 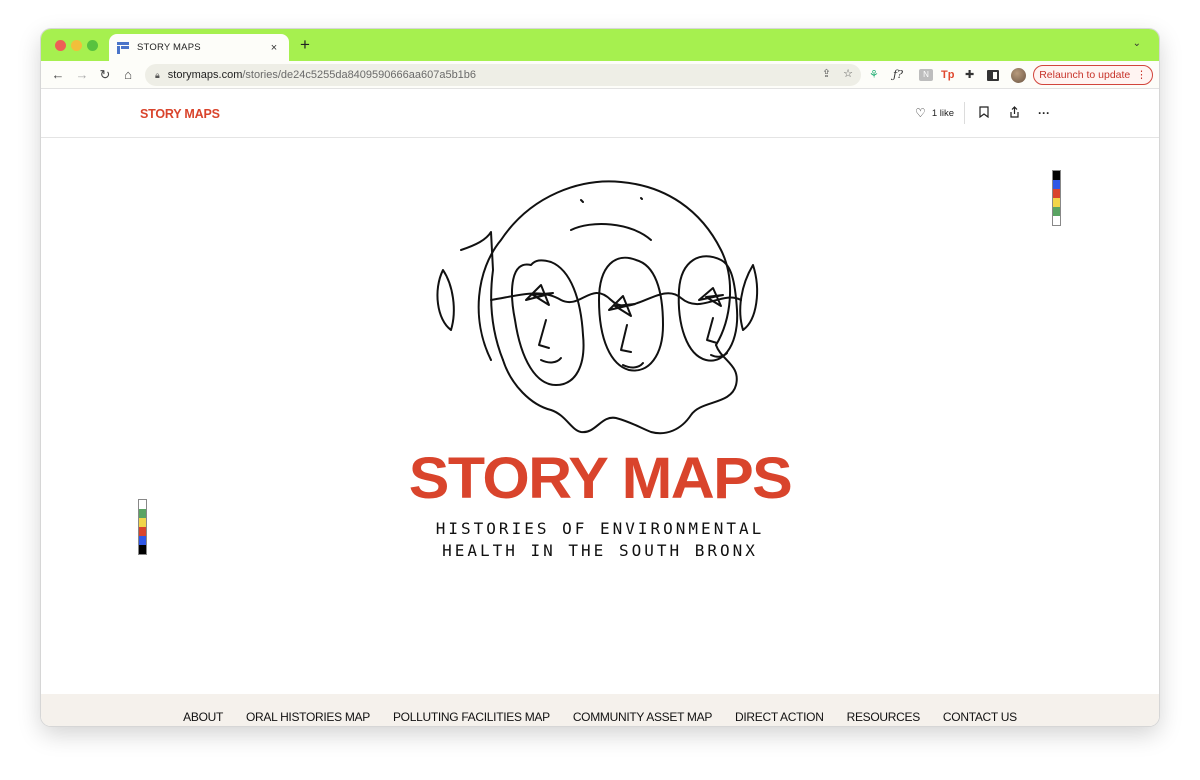 I want to click on tab-story-maps: STORY MAPS ×, so click(x=199, y=47).